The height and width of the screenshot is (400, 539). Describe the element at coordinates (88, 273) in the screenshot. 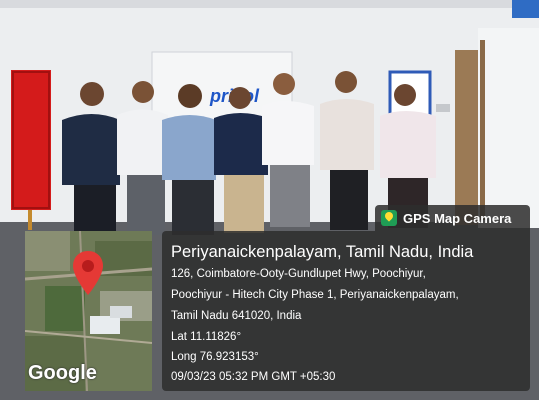

I see `map-pin-icon` at that location.